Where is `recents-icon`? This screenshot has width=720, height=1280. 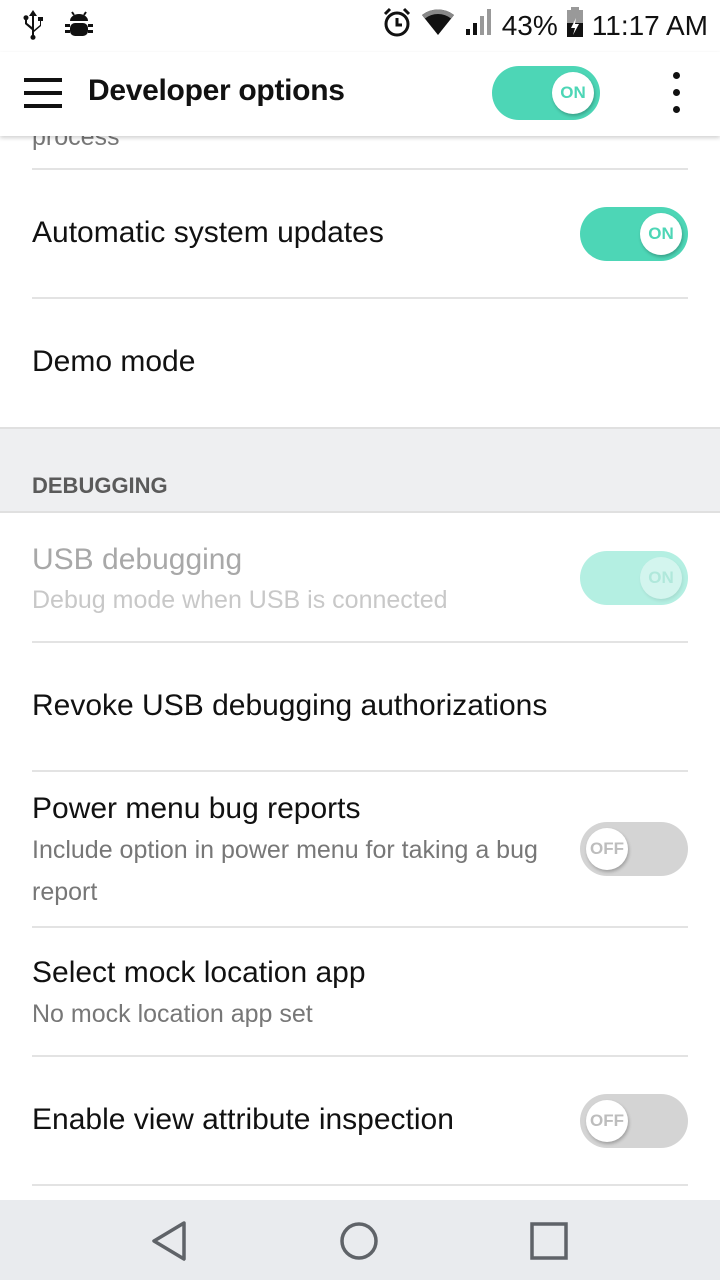 recents-icon is located at coordinates (549, 1241).